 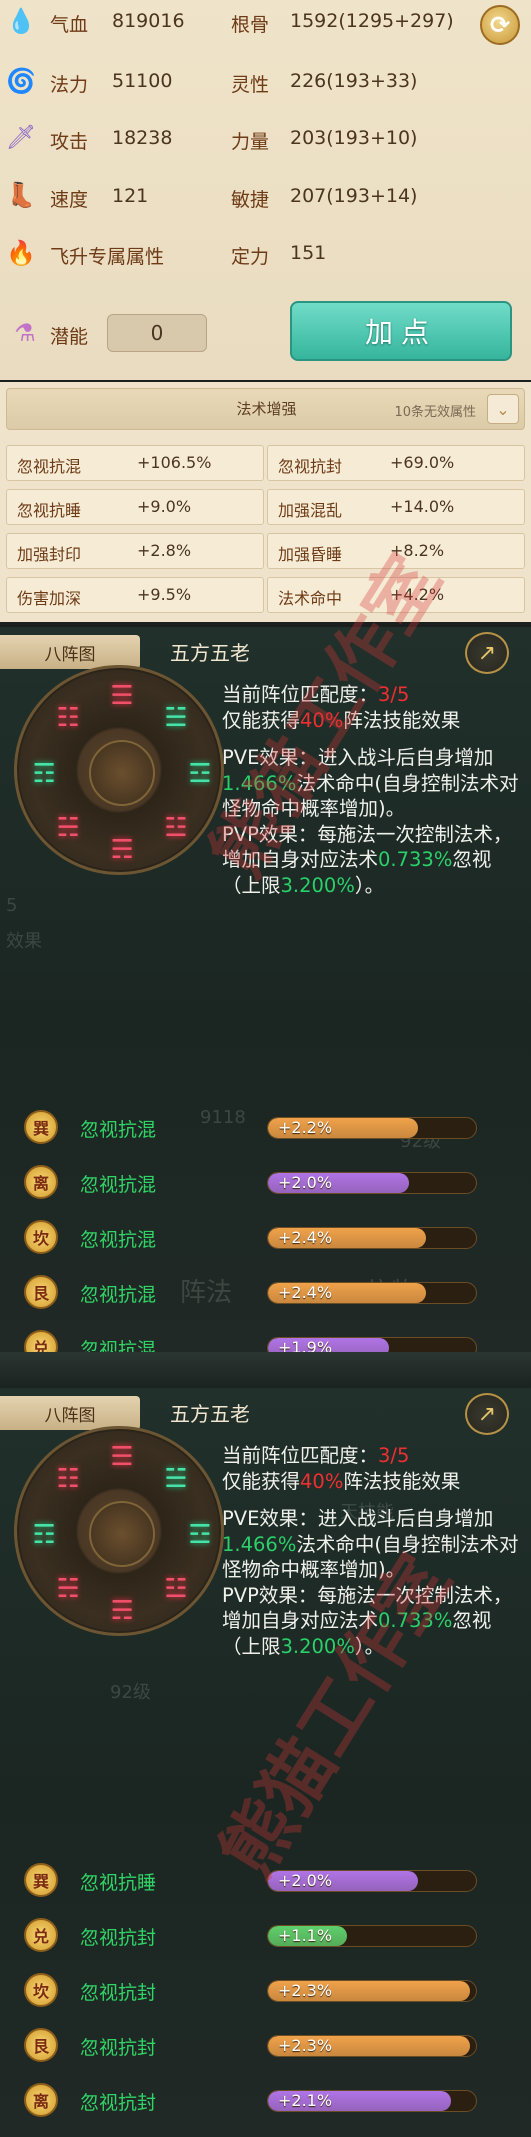 I want to click on match-label: 当前阵位匹配度：, so click(x=300, y=694).